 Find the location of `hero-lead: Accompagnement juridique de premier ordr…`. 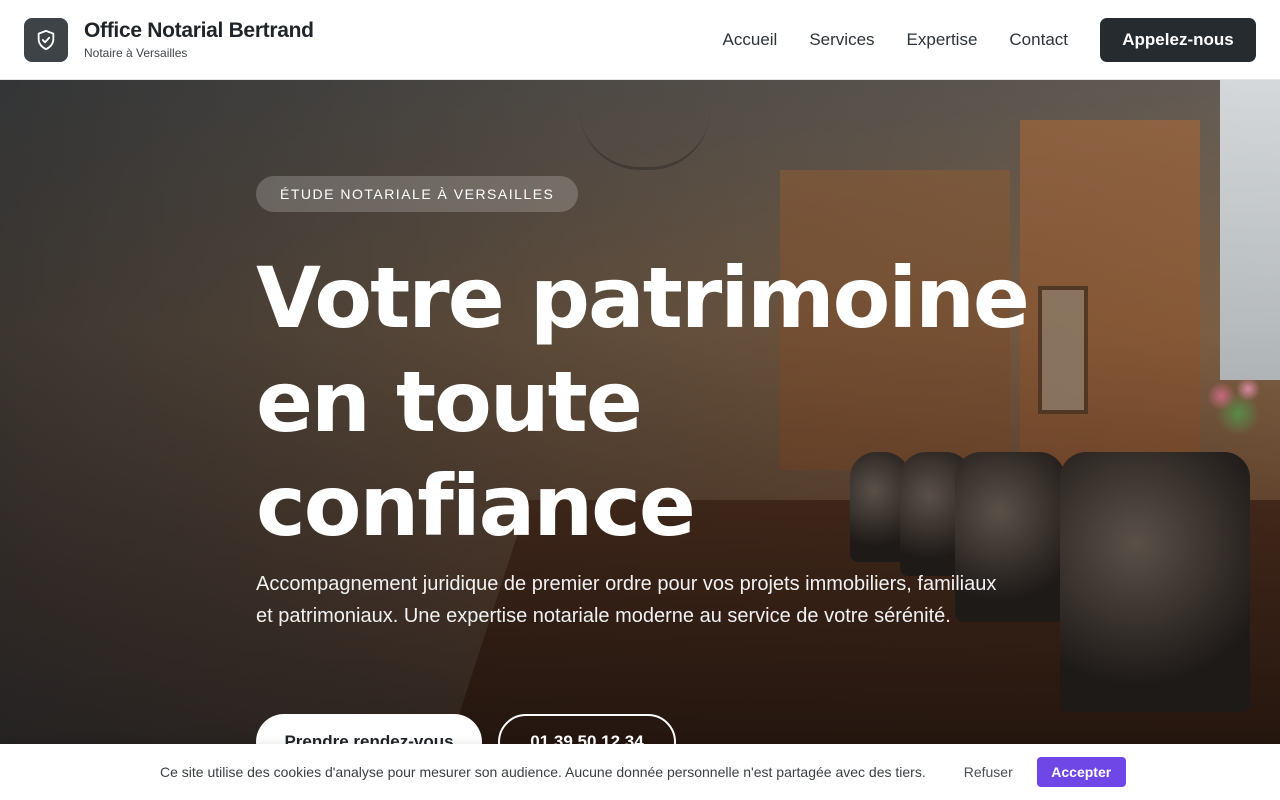

hero-lead: Accompagnement juridique de premier ordr… is located at coordinates (626, 600).